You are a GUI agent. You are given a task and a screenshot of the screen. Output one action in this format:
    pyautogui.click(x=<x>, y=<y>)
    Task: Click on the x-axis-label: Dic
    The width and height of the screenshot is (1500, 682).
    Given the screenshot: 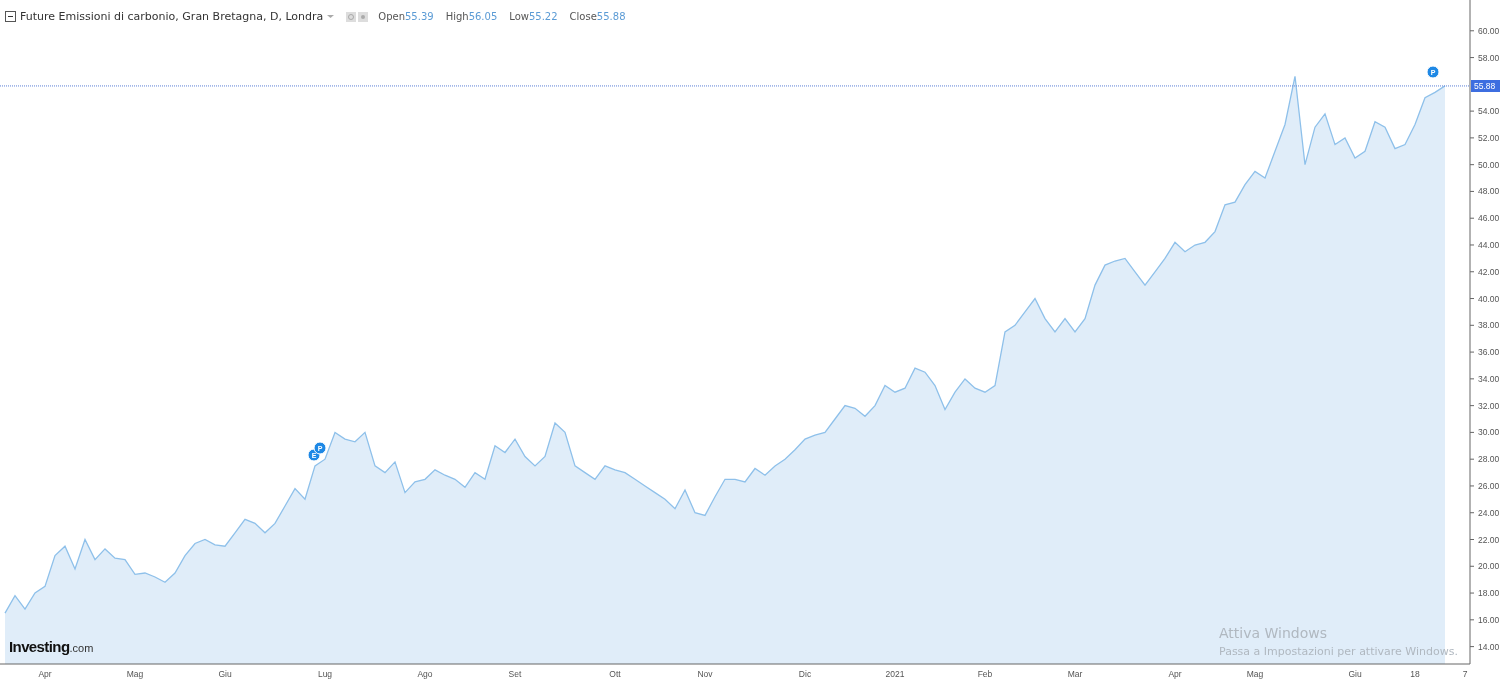 What is the action you would take?
    pyautogui.click(x=805, y=674)
    